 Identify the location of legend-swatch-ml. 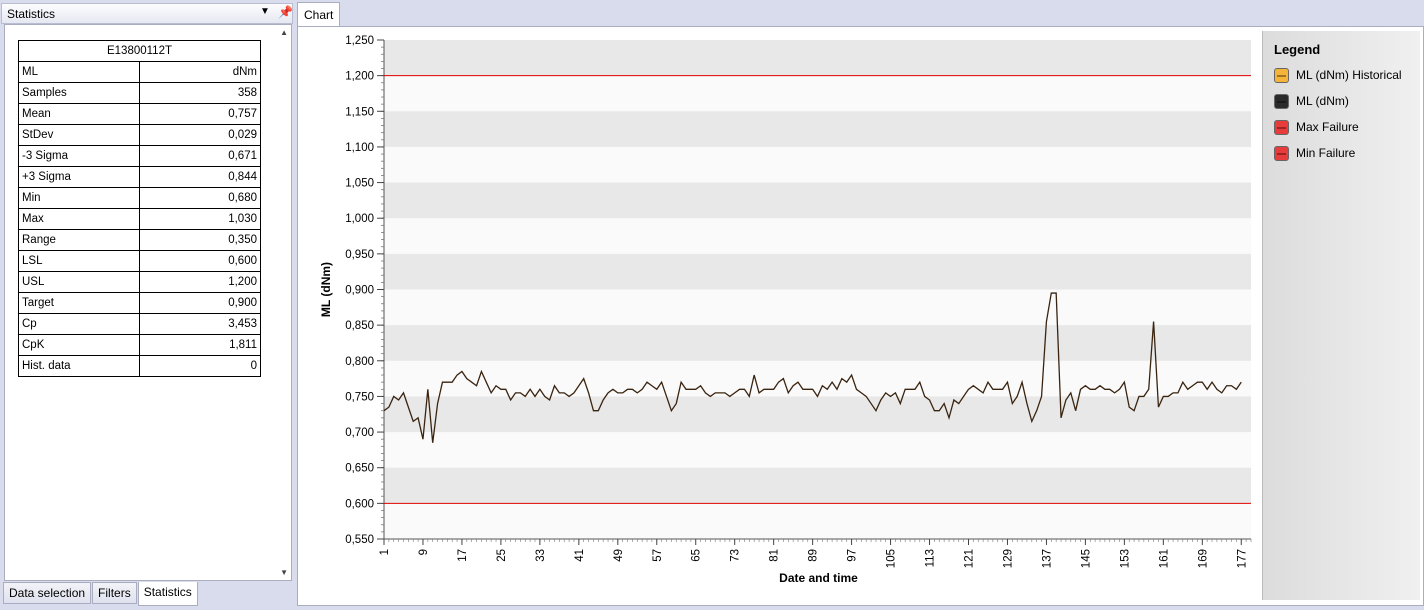
(1281, 101).